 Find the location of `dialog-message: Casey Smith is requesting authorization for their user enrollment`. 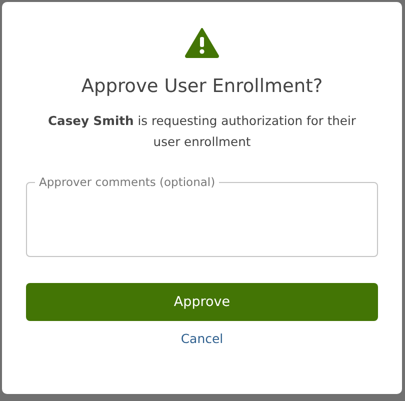

dialog-message: Casey Smith is requesting authorization for their user enrollment is located at coordinates (202, 132).